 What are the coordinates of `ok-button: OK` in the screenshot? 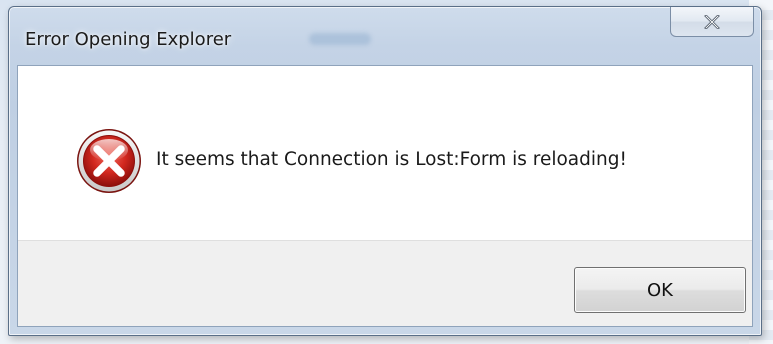 It's located at (660, 290).